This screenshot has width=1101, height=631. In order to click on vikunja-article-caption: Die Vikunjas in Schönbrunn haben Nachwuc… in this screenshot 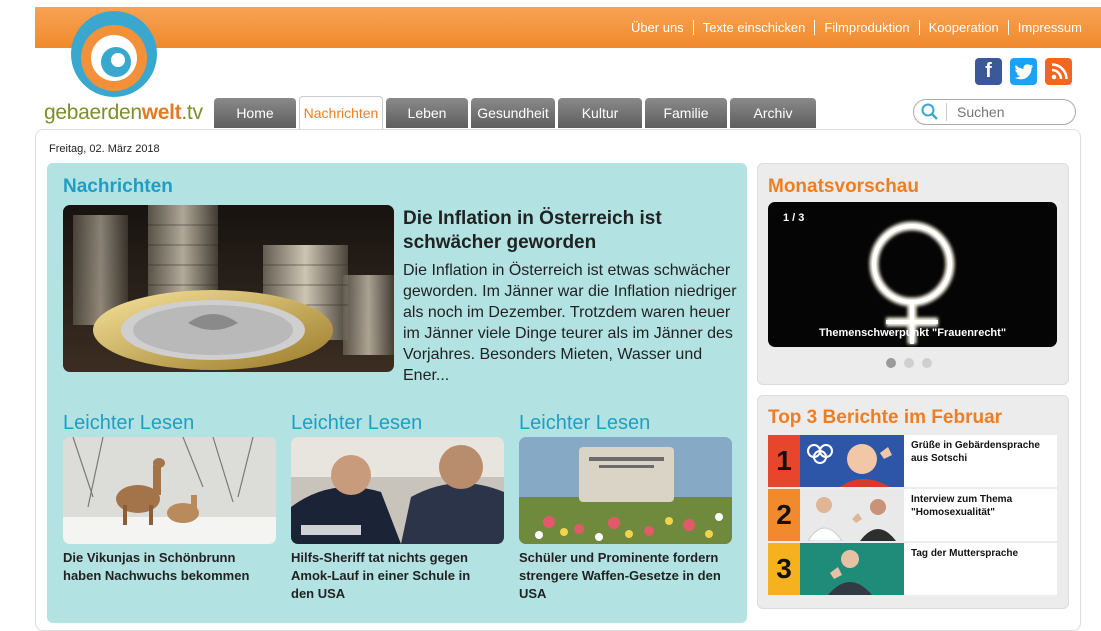, I will do `click(165, 567)`.